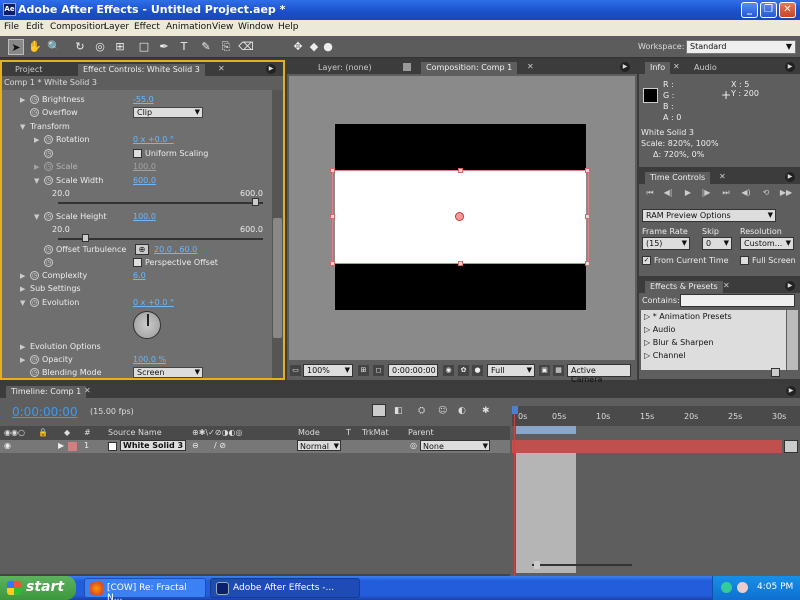 The width and height of the screenshot is (800, 600). What do you see at coordinates (737, 300) in the screenshot?
I see `contains-search-input` at bounding box center [737, 300].